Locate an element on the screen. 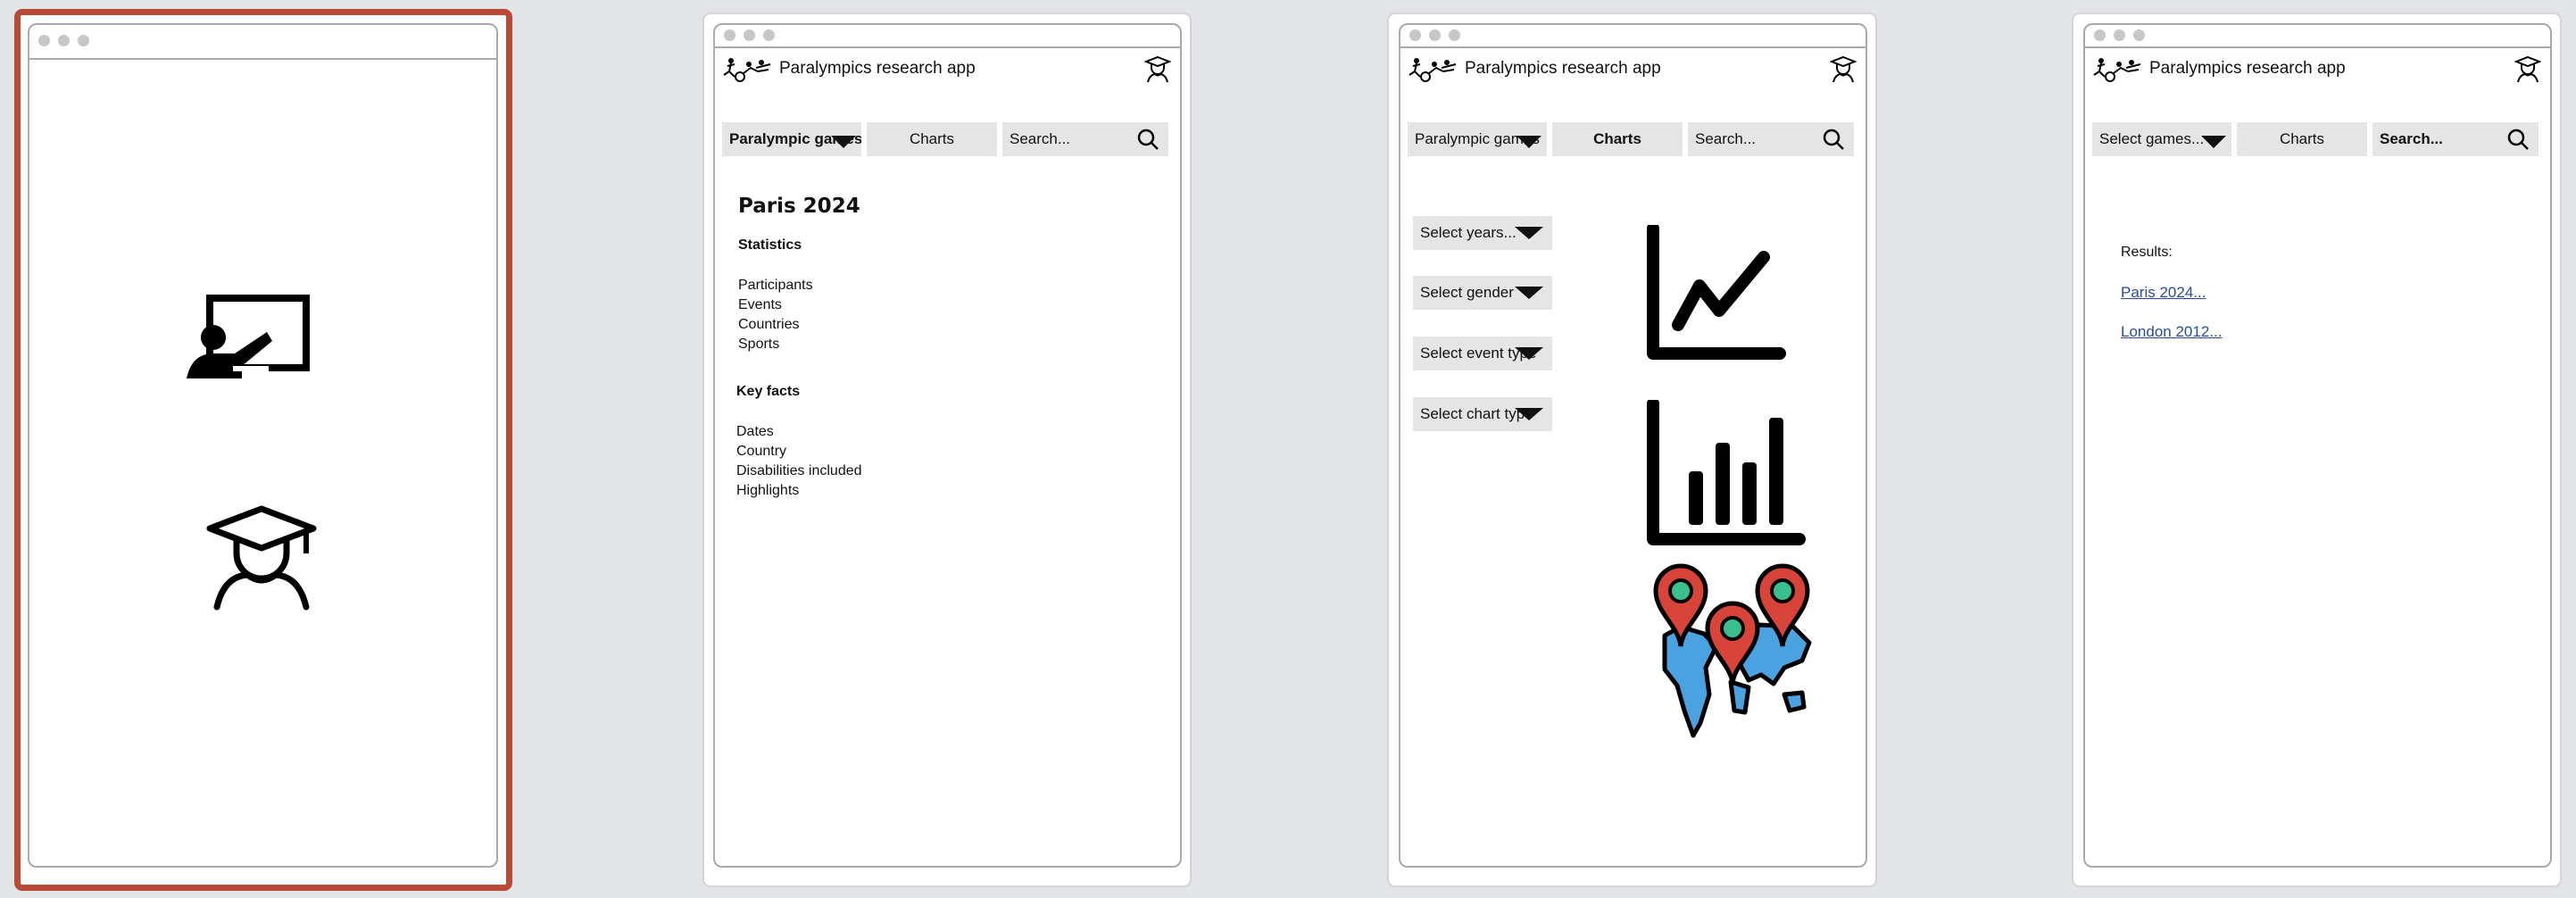 The height and width of the screenshot is (898, 2576). results-label: Results: is located at coordinates (2147, 252).